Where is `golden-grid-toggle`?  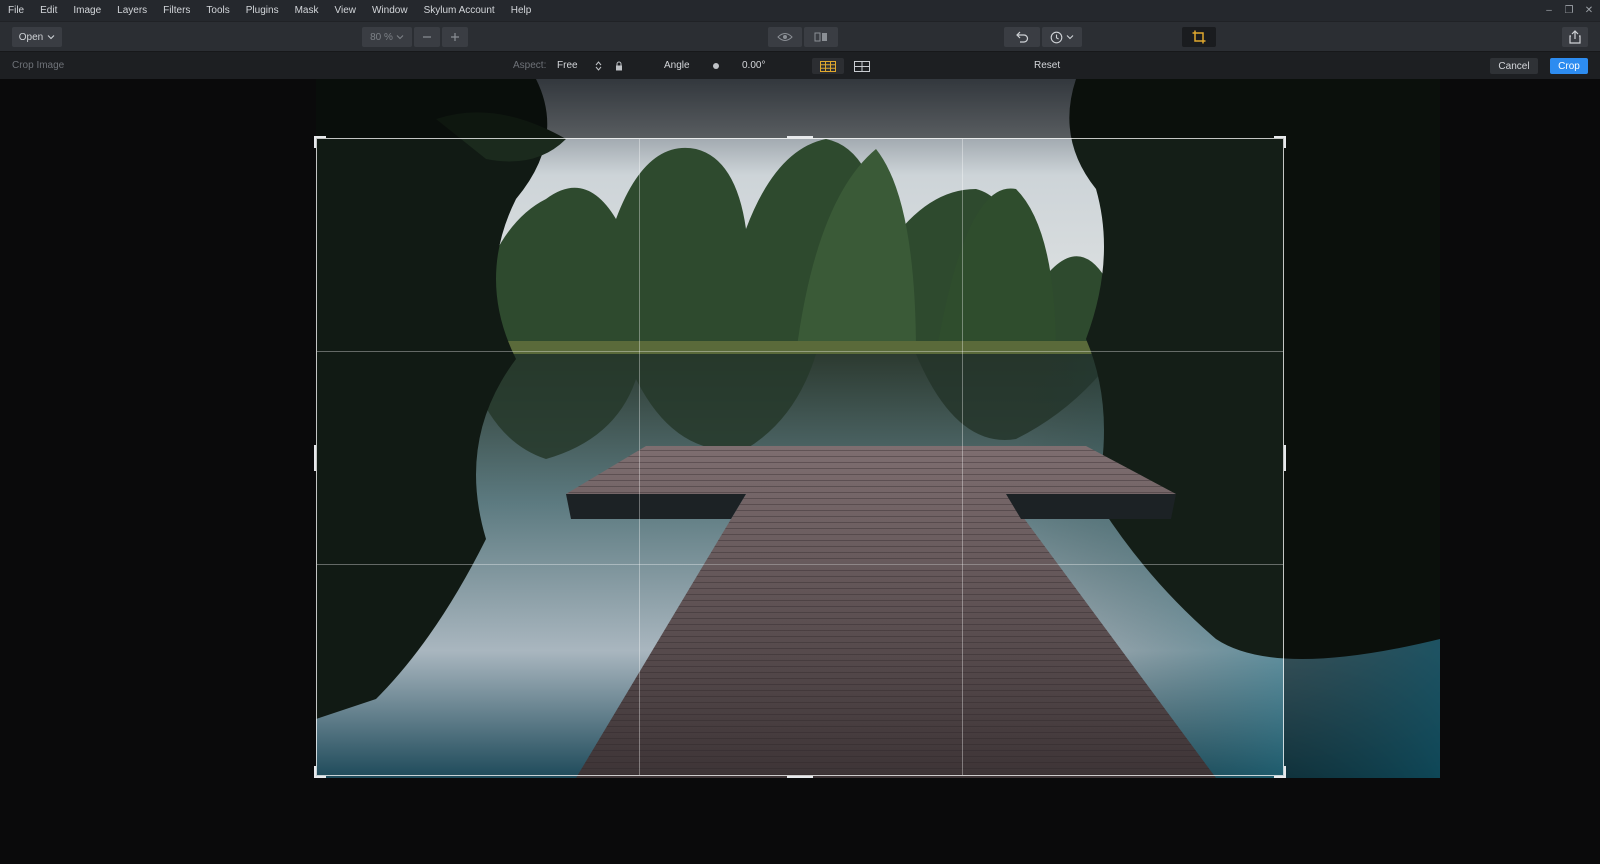
golden-grid-toggle is located at coordinates (862, 66).